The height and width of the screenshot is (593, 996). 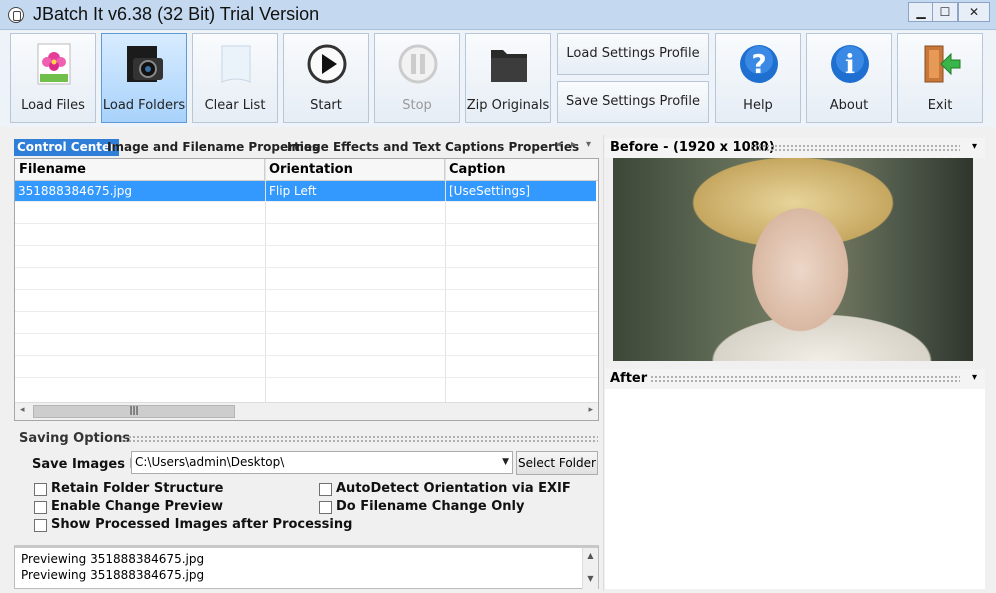 I want to click on filename-change-only-label: Do Filename Change Only, so click(x=430, y=506).